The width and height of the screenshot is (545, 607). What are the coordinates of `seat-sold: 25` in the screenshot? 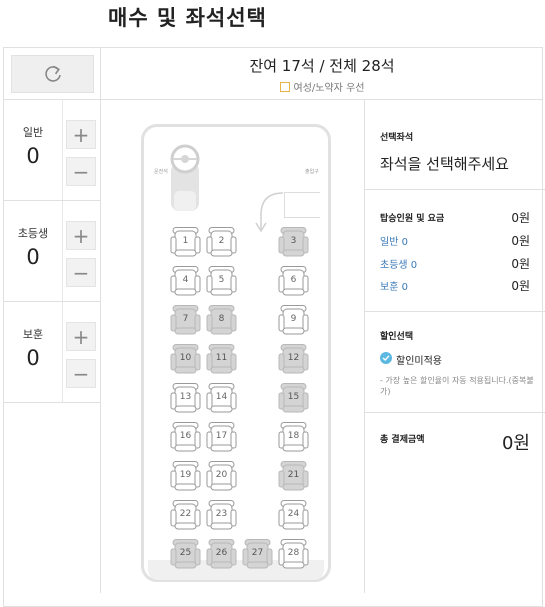 It's located at (185, 554).